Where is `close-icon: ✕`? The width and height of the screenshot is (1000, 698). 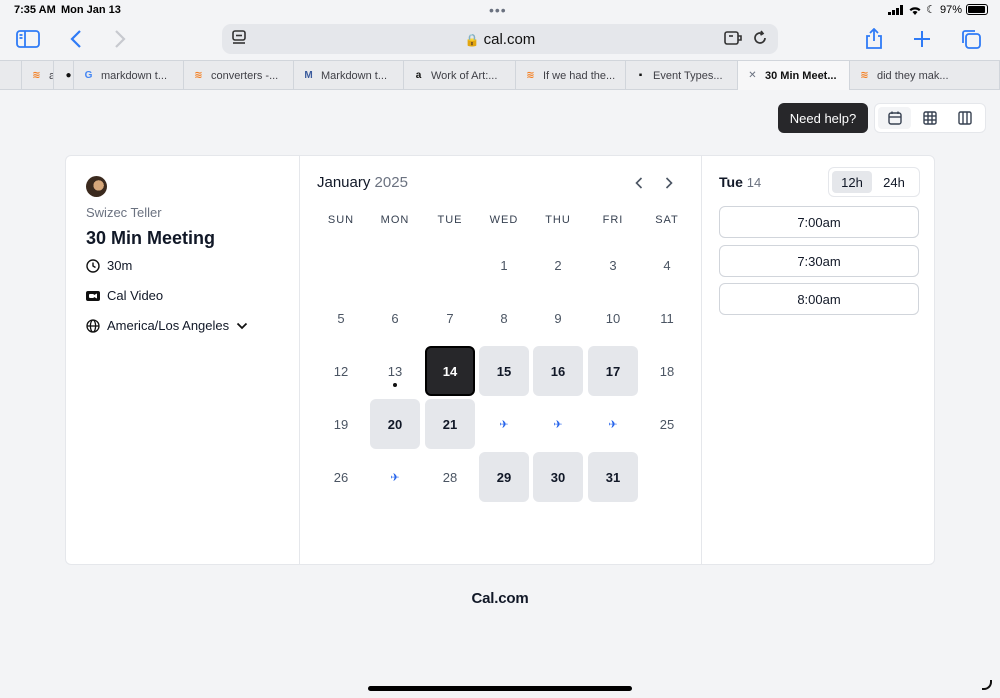 close-icon: ✕ is located at coordinates (752, 75).